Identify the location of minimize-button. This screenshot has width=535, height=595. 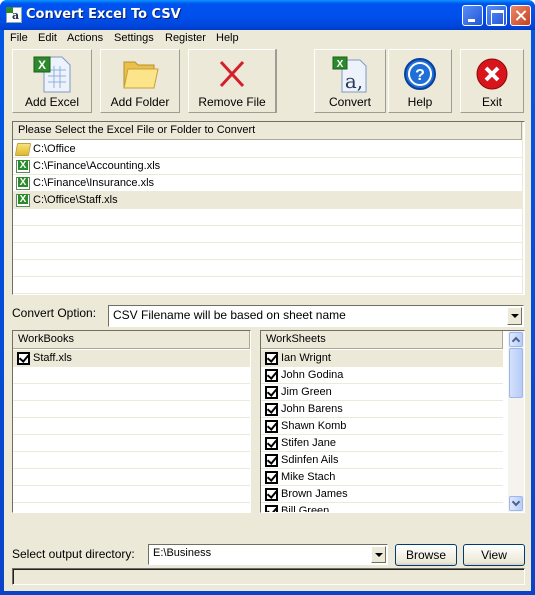
(472, 15).